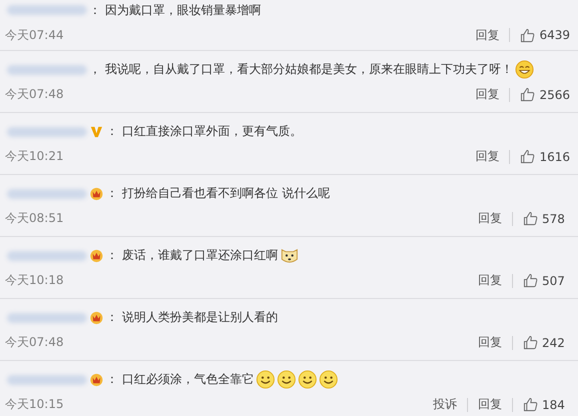  What do you see at coordinates (554, 219) in the screenshot?
I see `like-count: 578` at bounding box center [554, 219].